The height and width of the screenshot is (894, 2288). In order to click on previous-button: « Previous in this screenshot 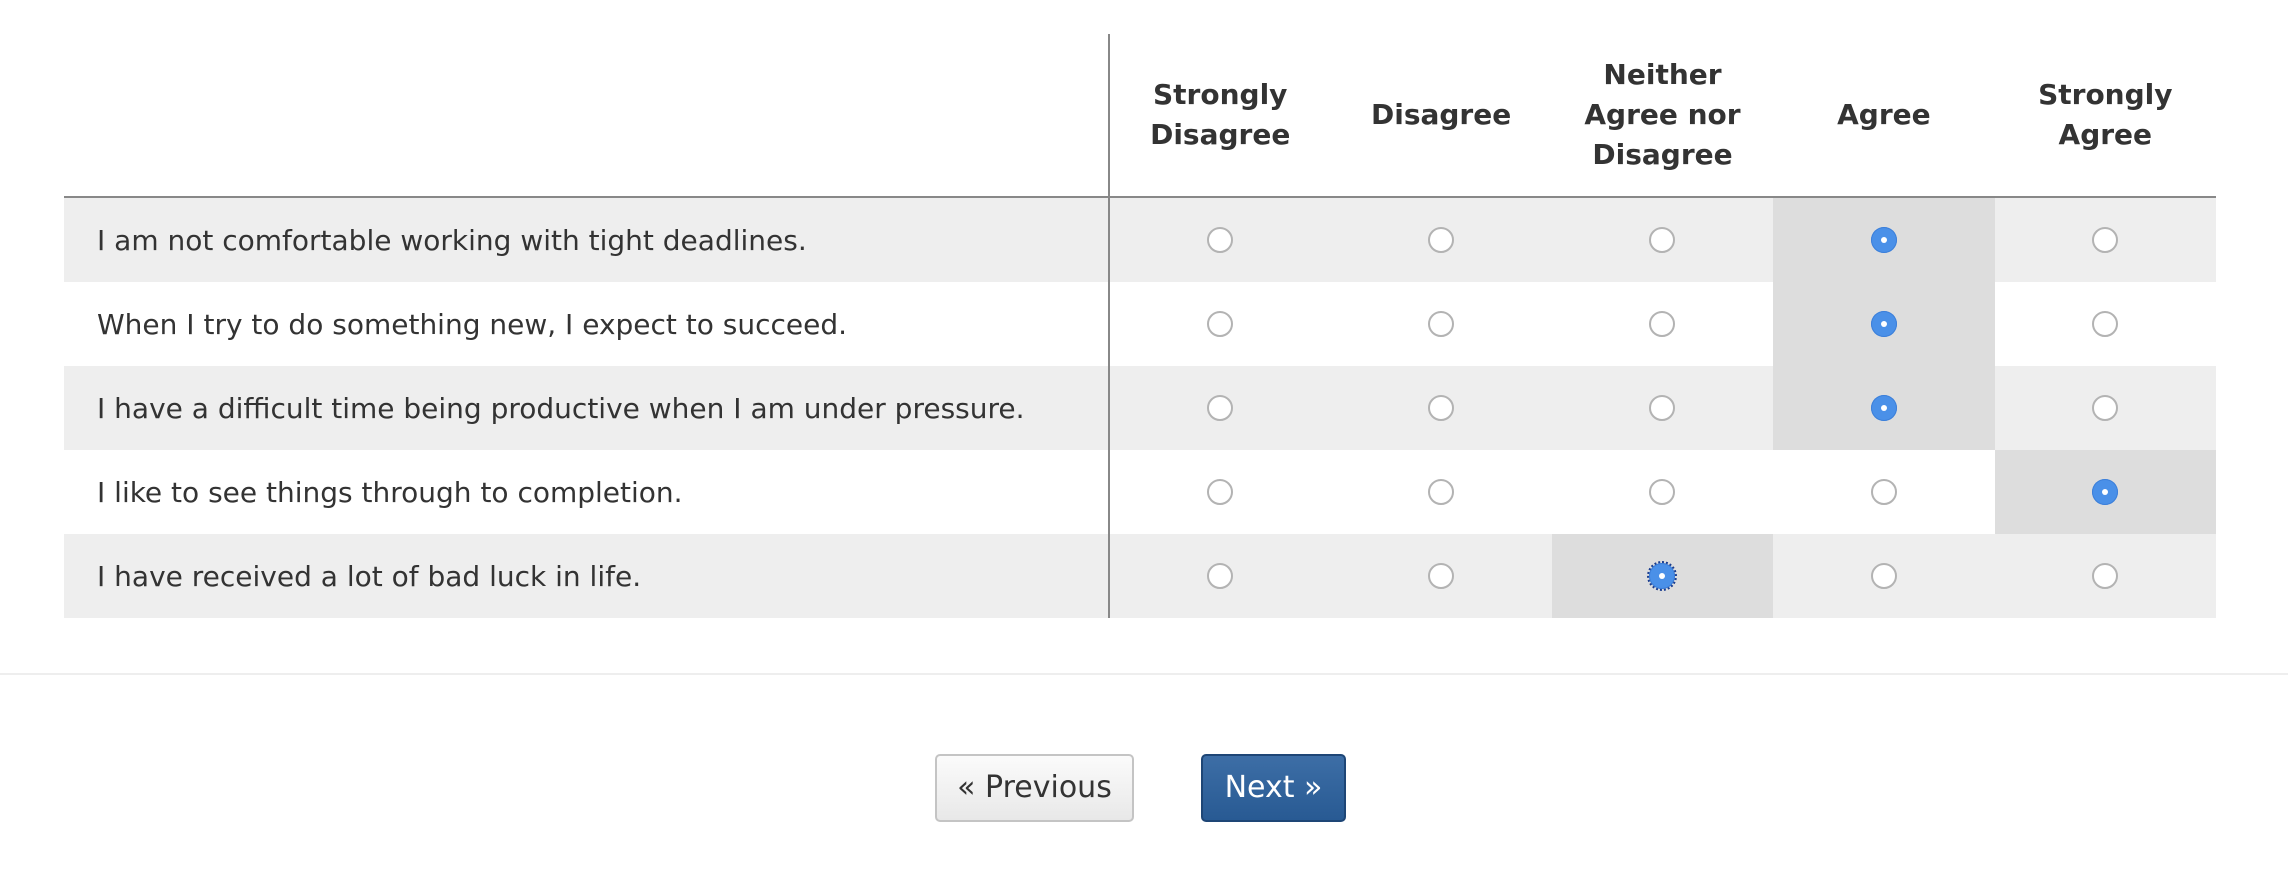, I will do `click(1034, 788)`.